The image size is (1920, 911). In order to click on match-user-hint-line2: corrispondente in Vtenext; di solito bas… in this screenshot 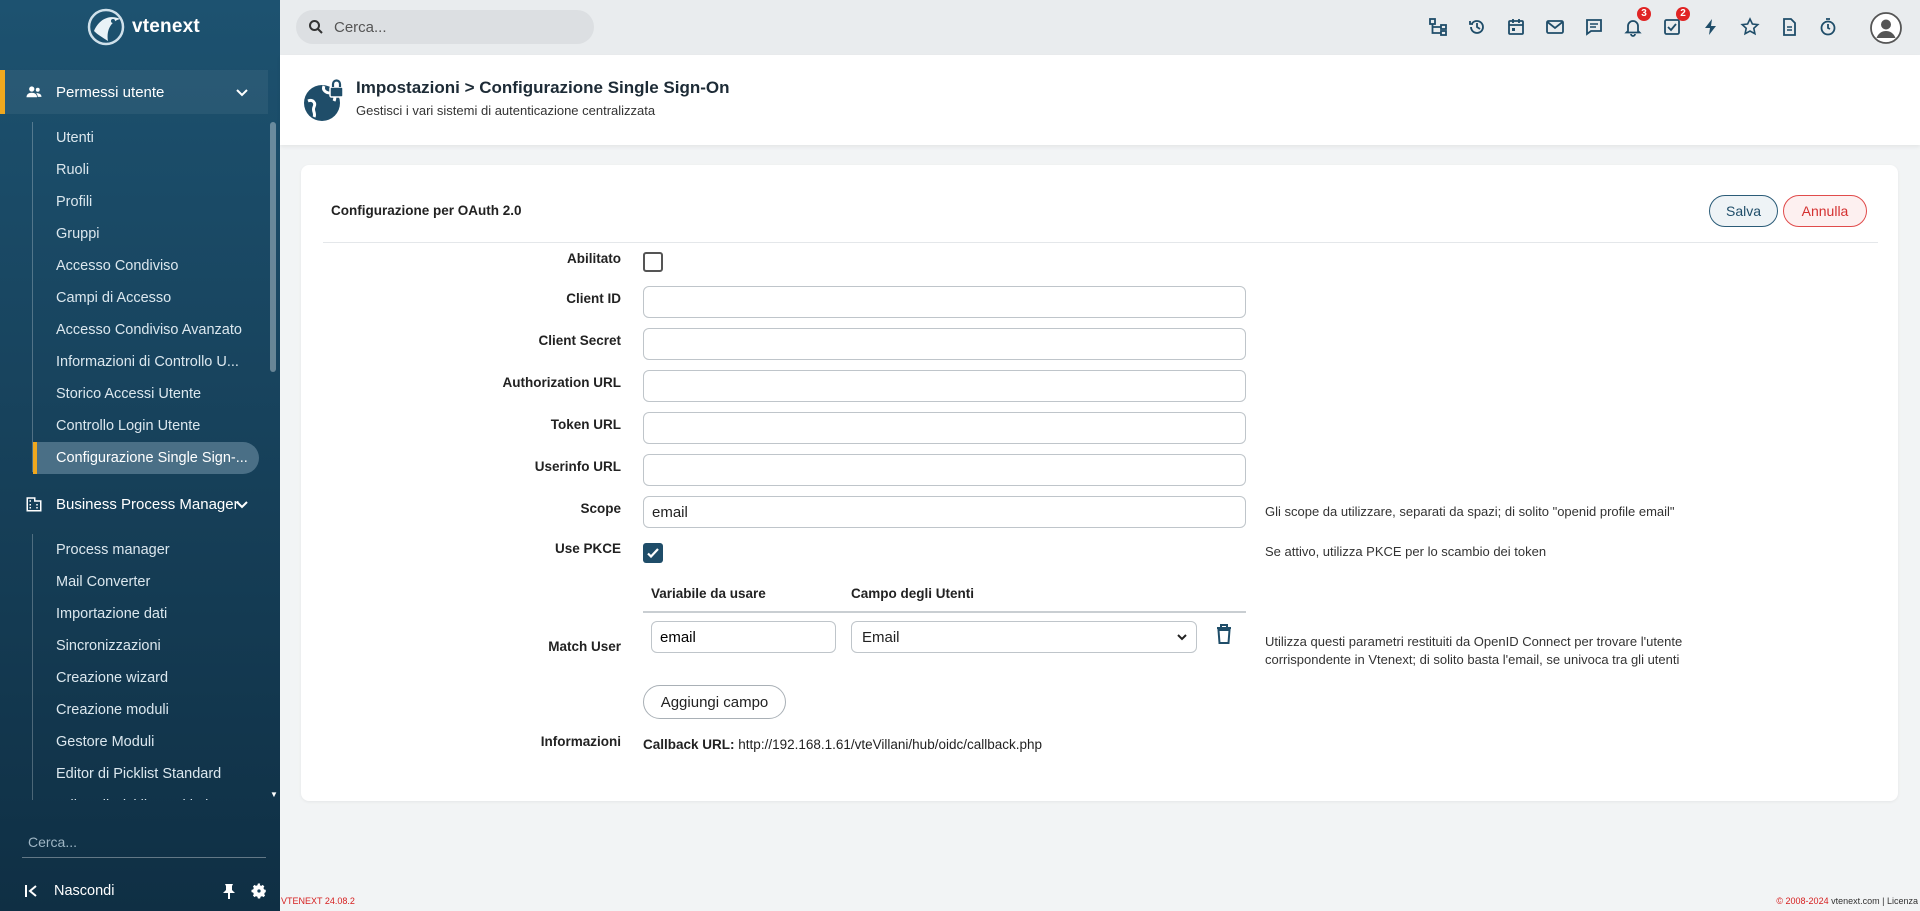, I will do `click(1472, 659)`.